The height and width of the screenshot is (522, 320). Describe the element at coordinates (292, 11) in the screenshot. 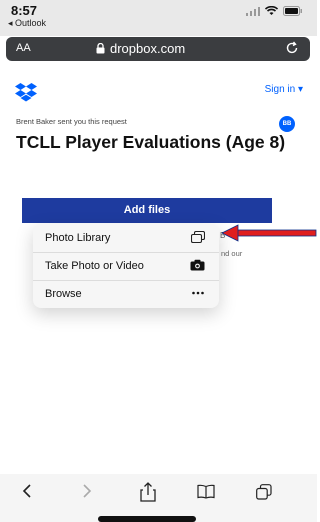

I see `battery-icon` at that location.